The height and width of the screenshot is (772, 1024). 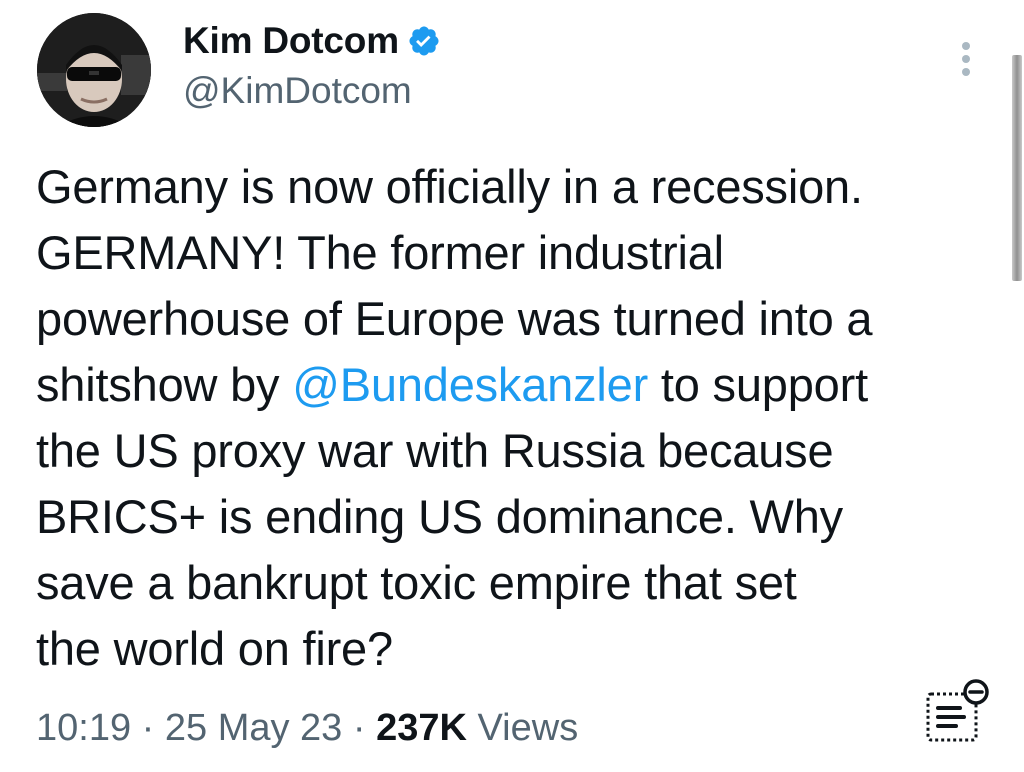 What do you see at coordinates (454, 318) in the screenshot?
I see `tweet-line: powerhouse of Europe was turned into a` at bounding box center [454, 318].